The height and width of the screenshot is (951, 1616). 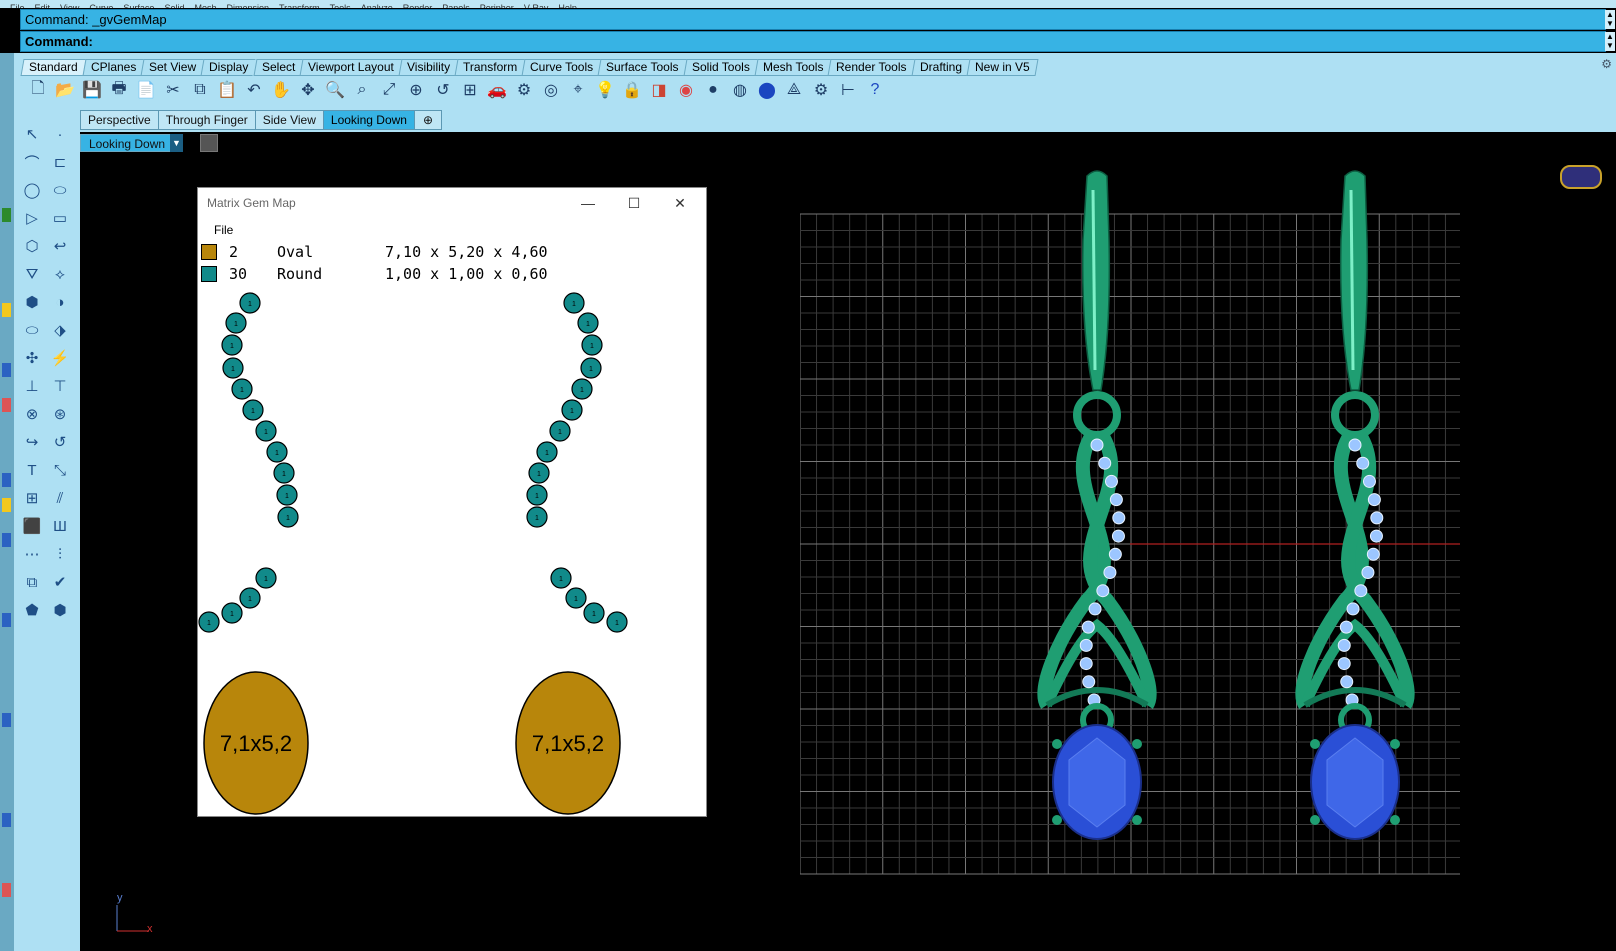 What do you see at coordinates (767, 90) in the screenshot?
I see `render-blue-icon: ⬤` at bounding box center [767, 90].